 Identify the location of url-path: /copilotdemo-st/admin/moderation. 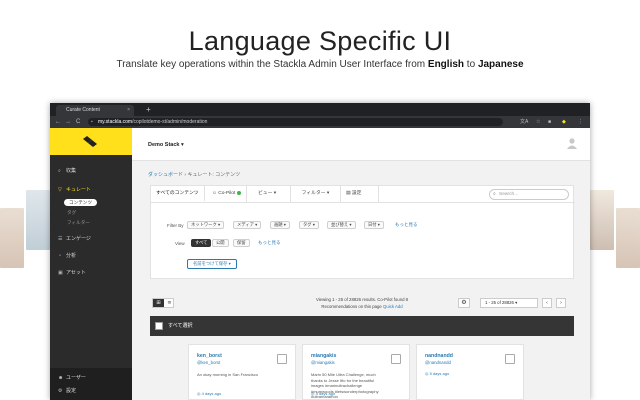
(170, 122).